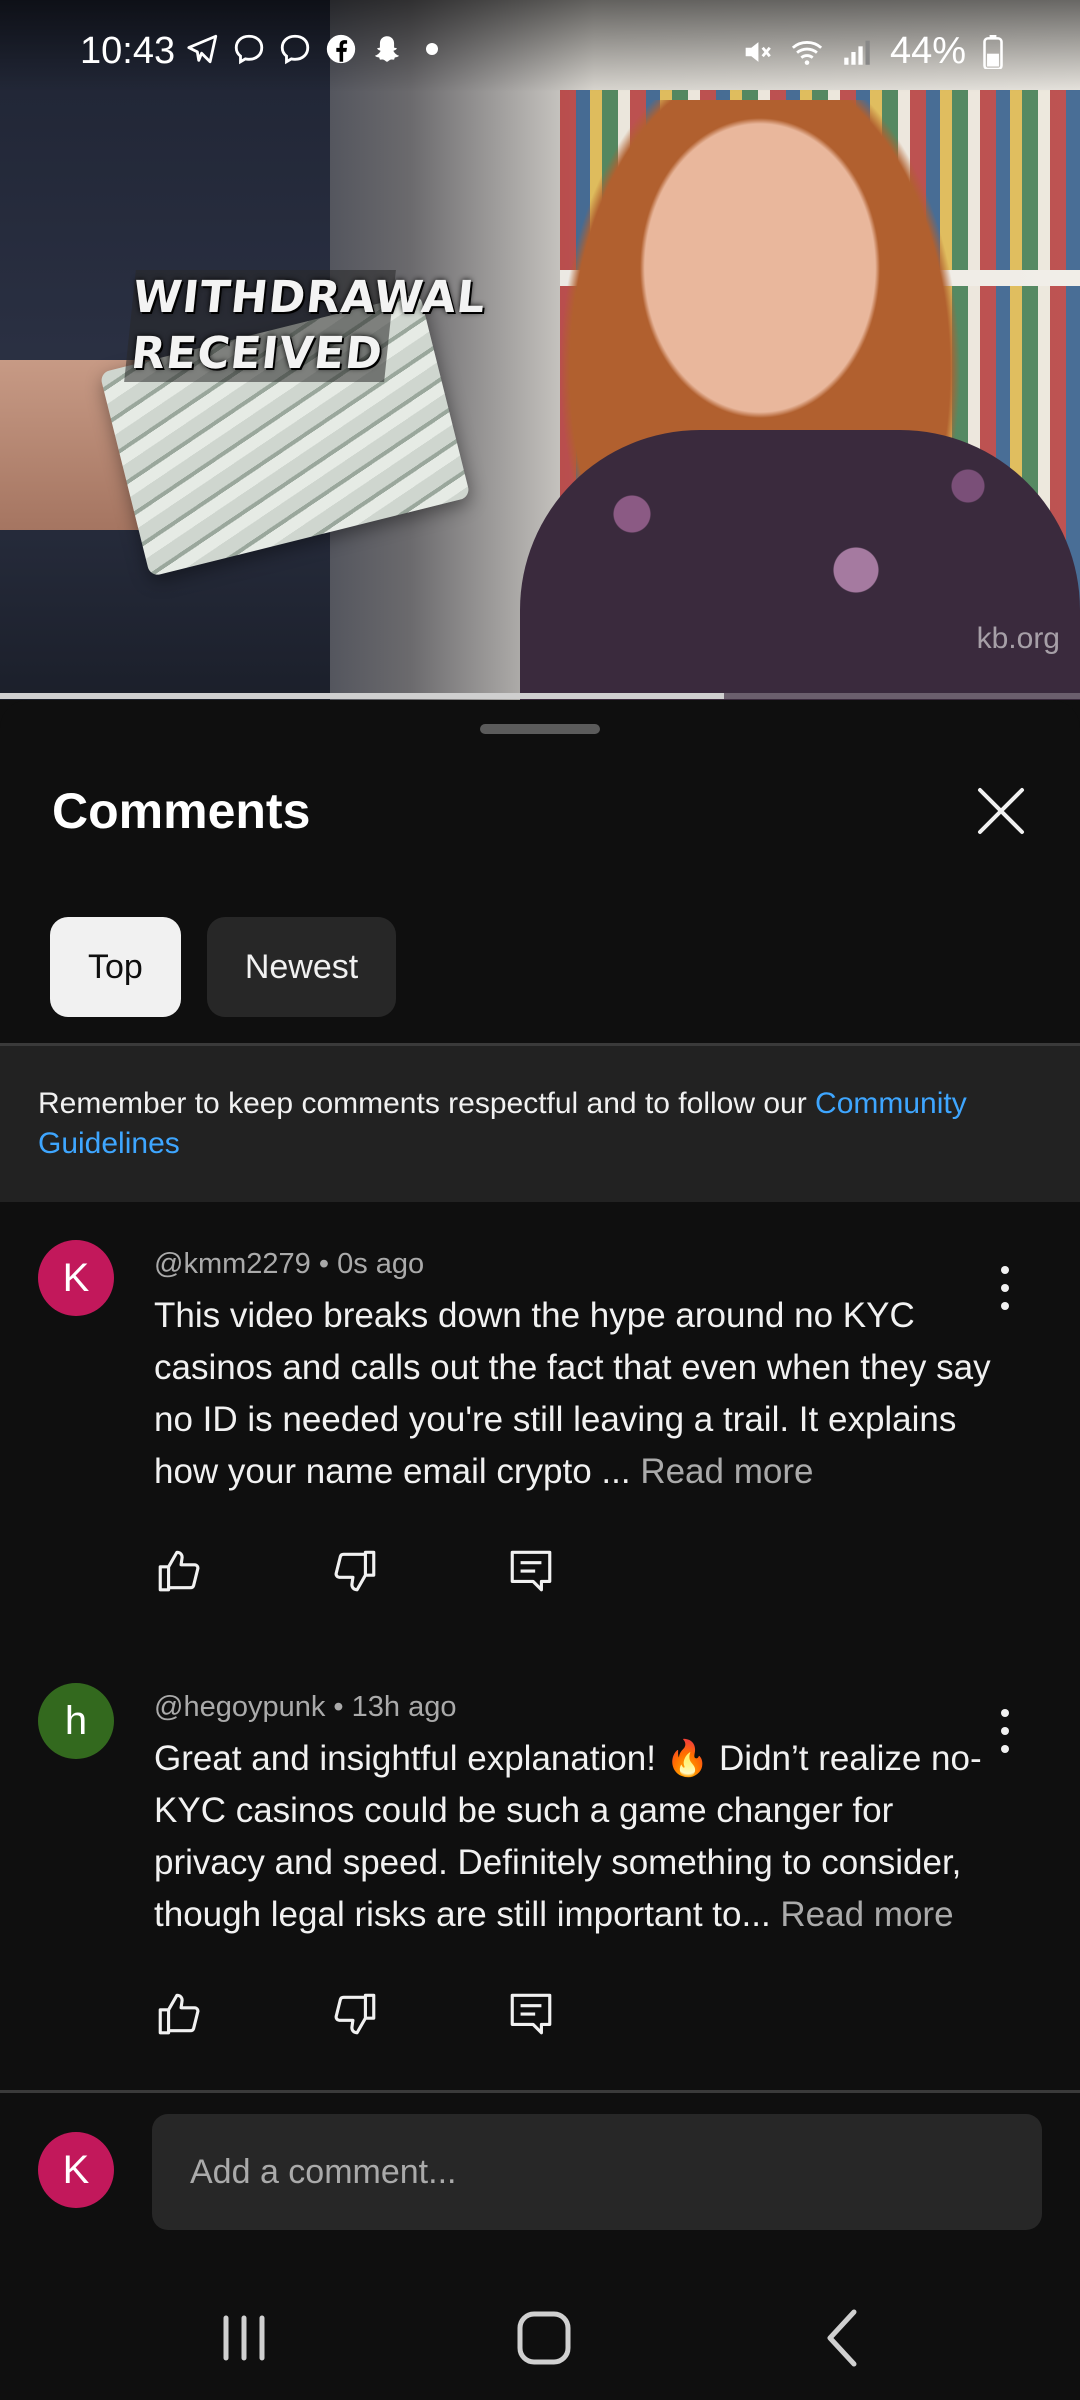 The image size is (1080, 2400). Describe the element at coordinates (872, 51) in the screenshot. I see `system-icons: 44%` at that location.